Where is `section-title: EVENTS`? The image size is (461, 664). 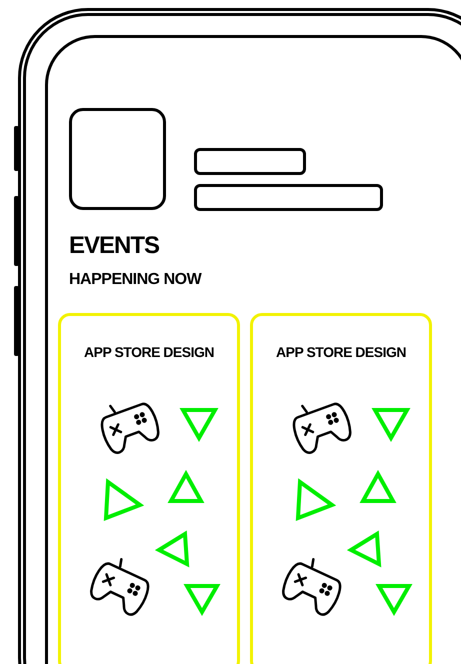
section-title: EVENTS is located at coordinates (114, 246).